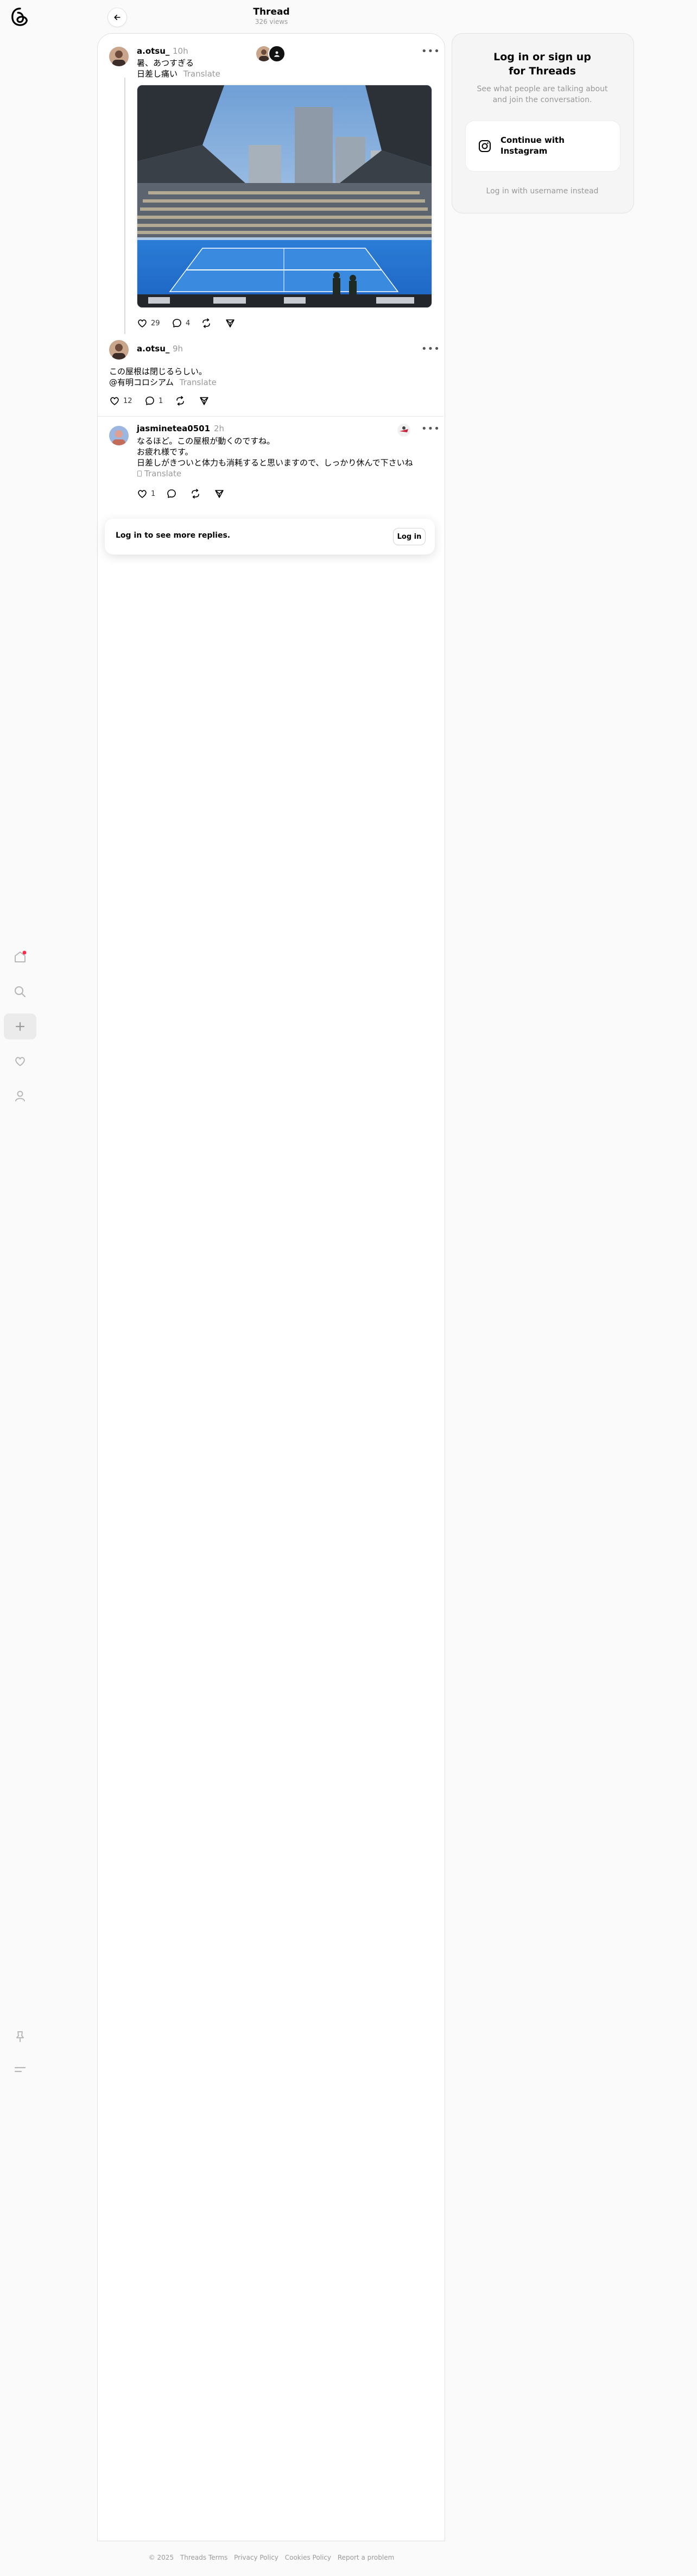 The width and height of the screenshot is (697, 2576). Describe the element at coordinates (203, 2558) in the screenshot. I see `terms-link: Threads Terms` at that location.